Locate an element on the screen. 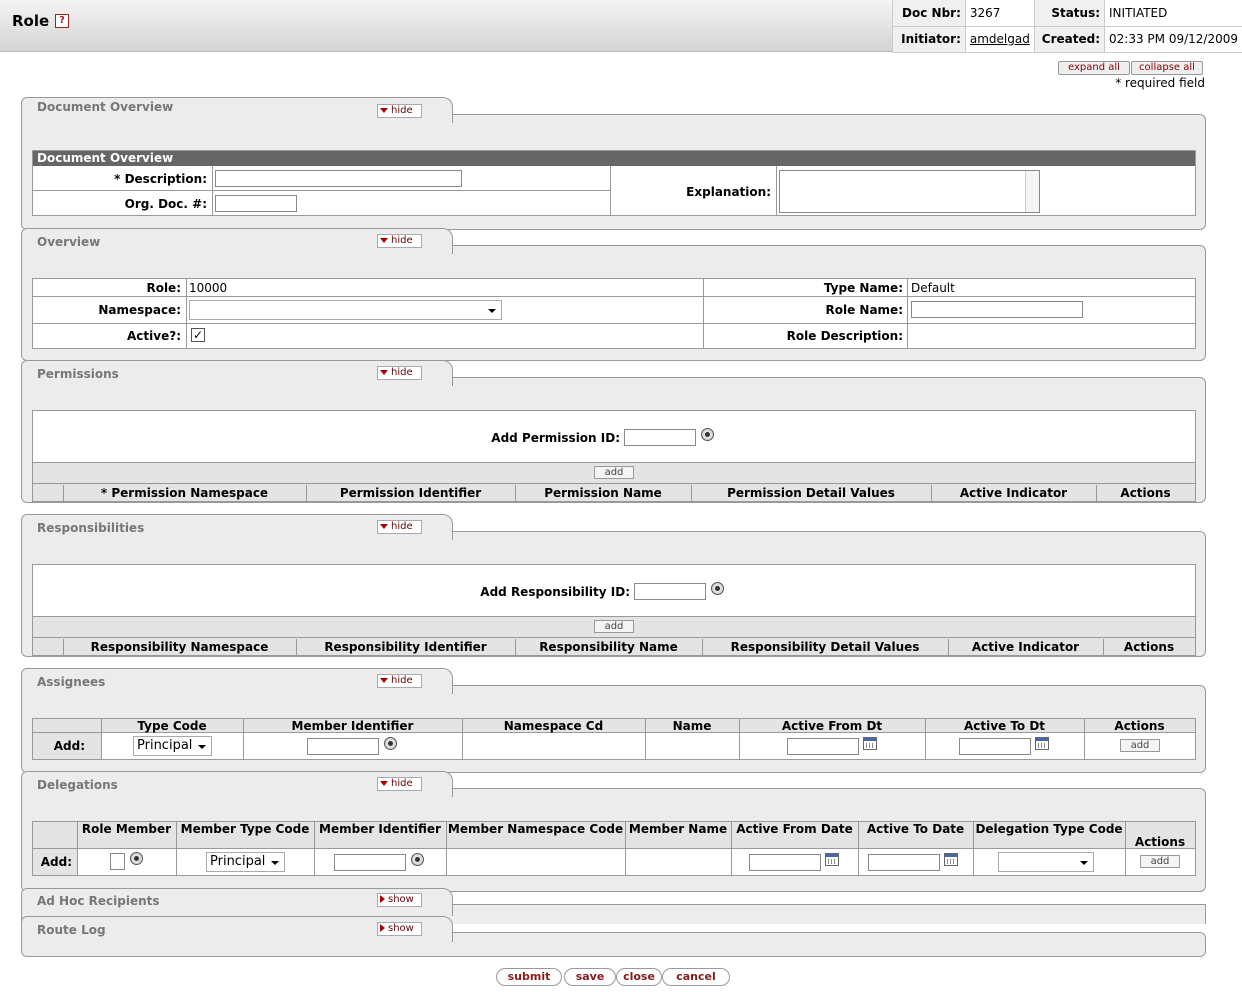 The image size is (1242, 994). assignees-hide-button: hide is located at coordinates (399, 681).